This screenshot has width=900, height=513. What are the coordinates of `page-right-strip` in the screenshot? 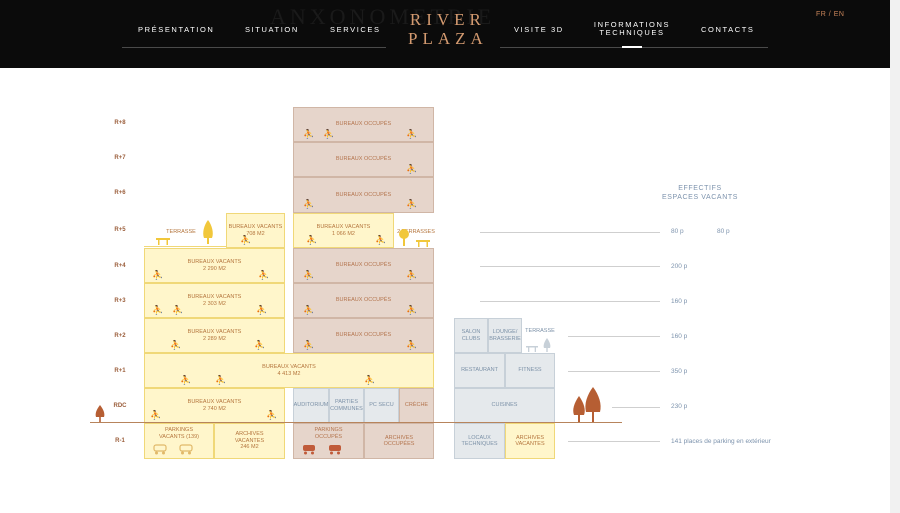 It's located at (895, 256).